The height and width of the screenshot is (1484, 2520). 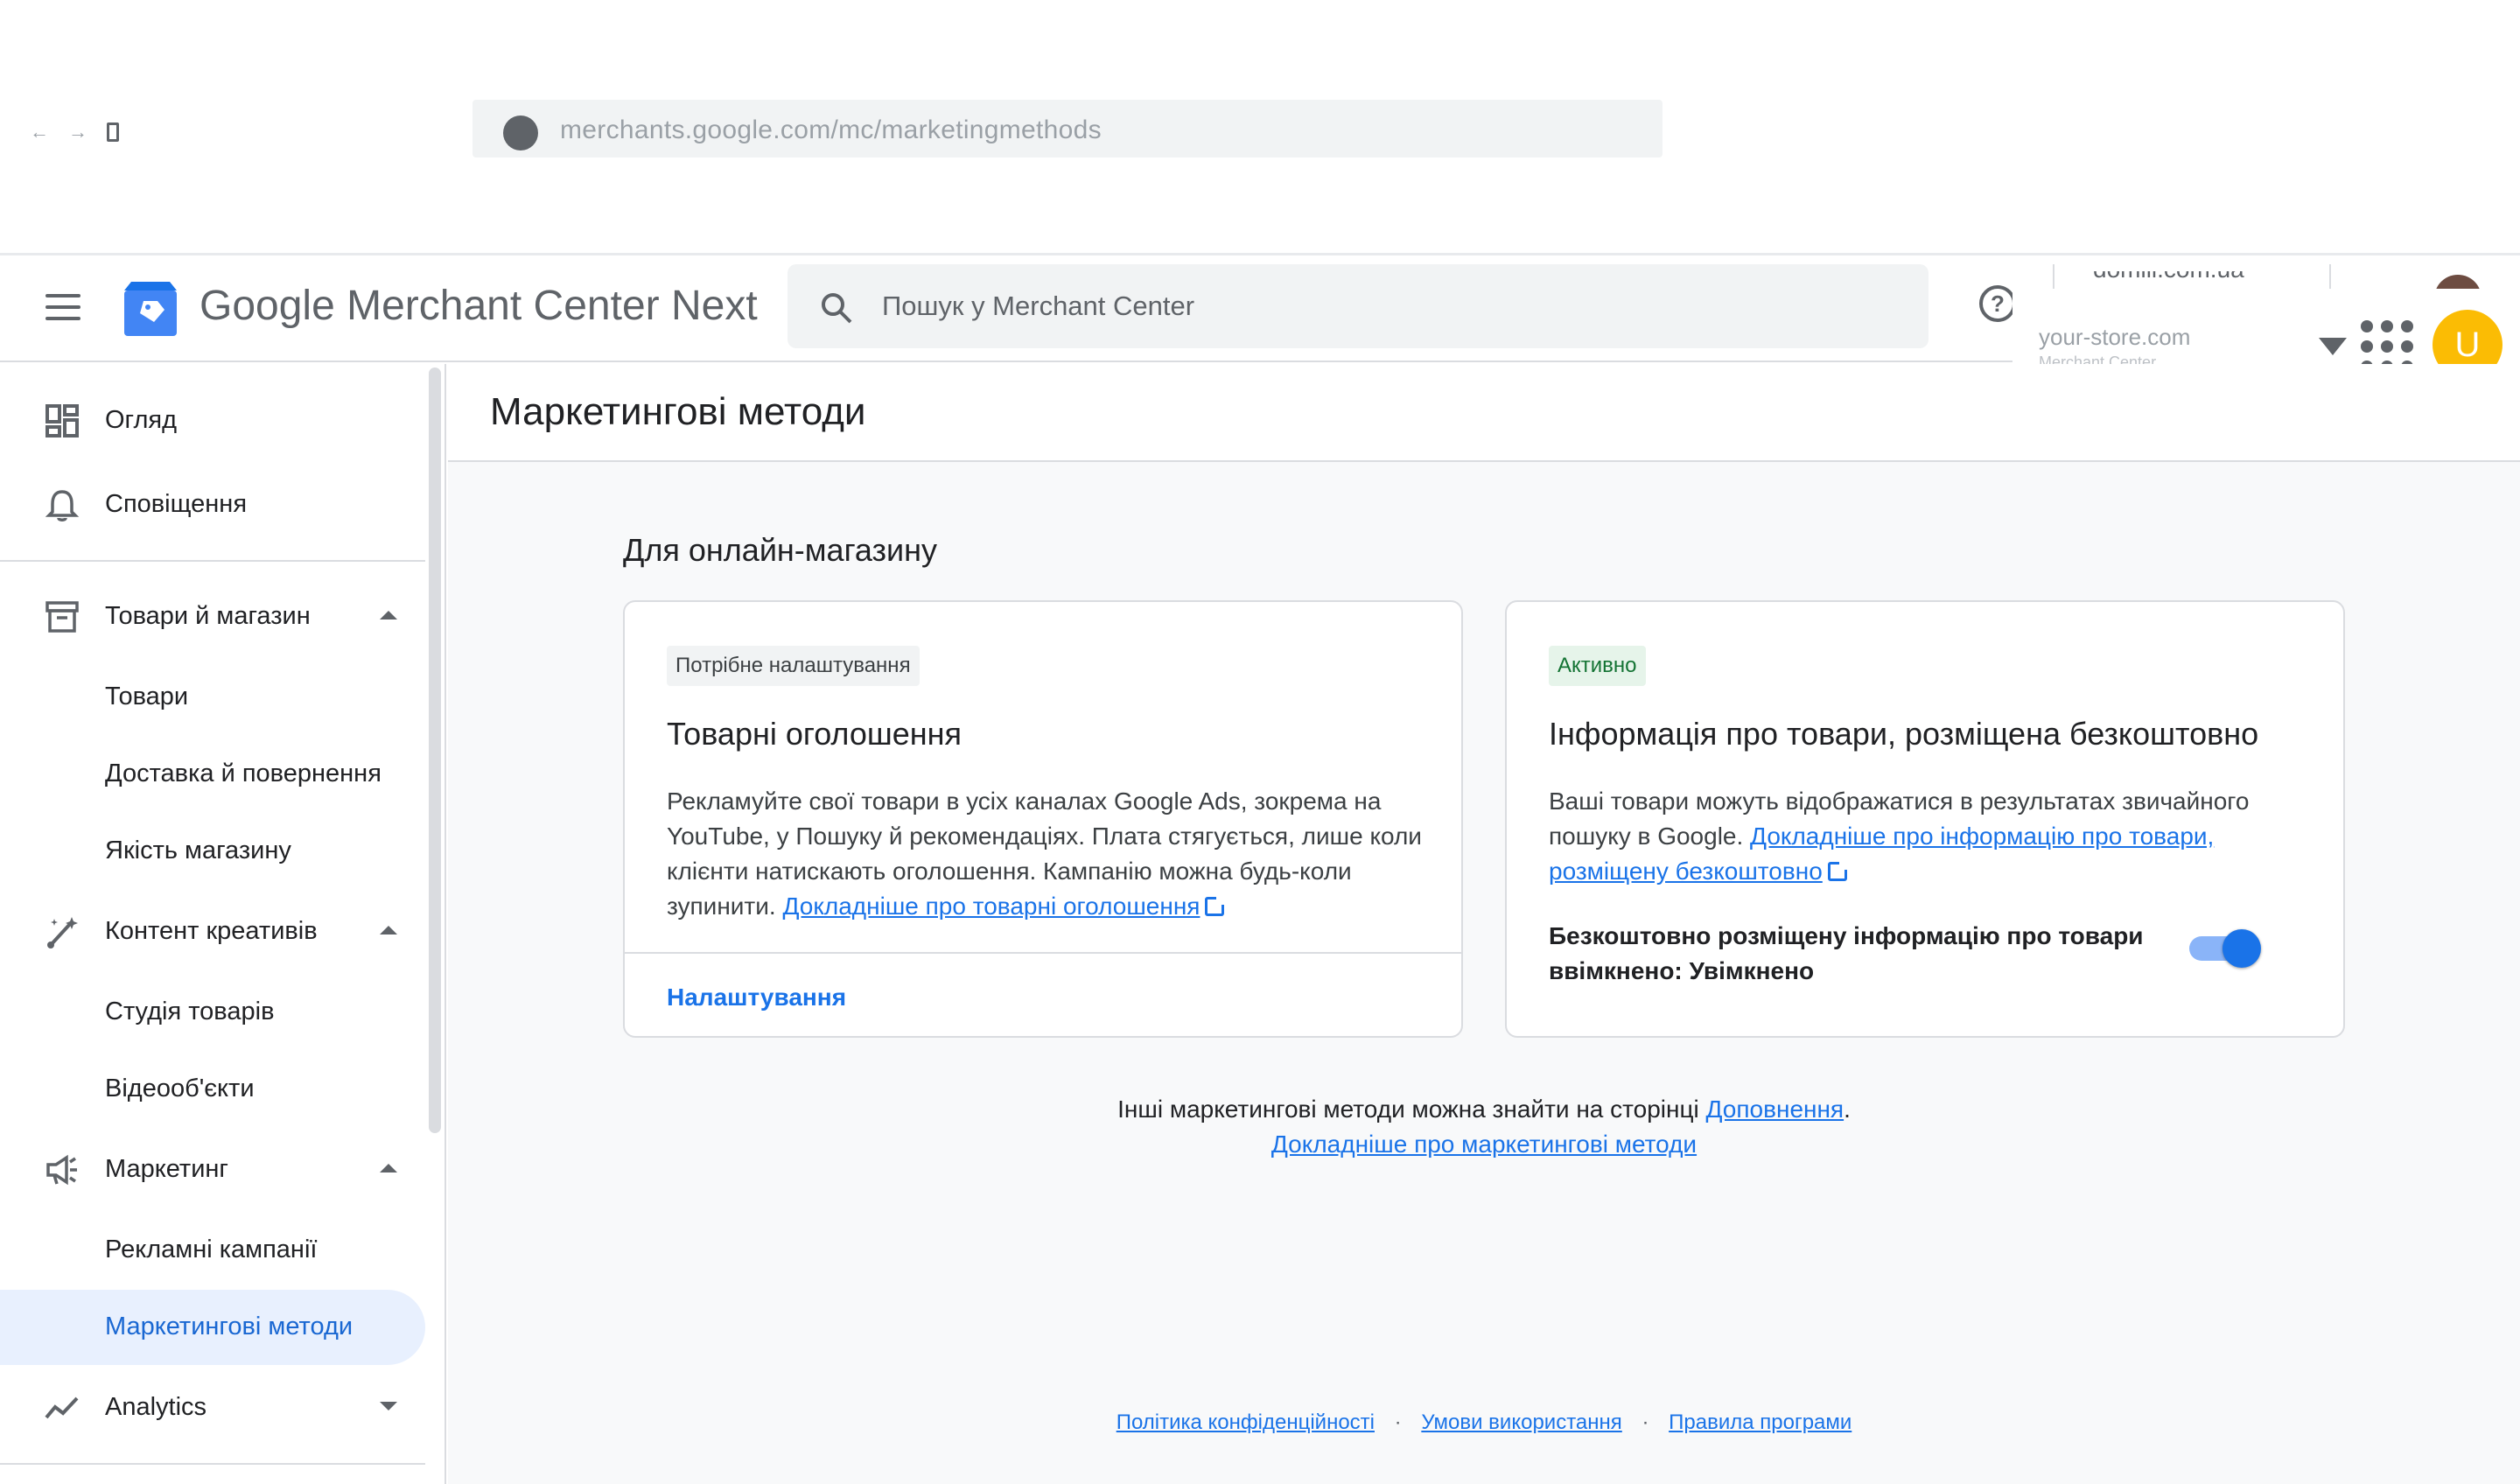 What do you see at coordinates (2115, 337) in the screenshot?
I see `store-name: your-store.com` at bounding box center [2115, 337].